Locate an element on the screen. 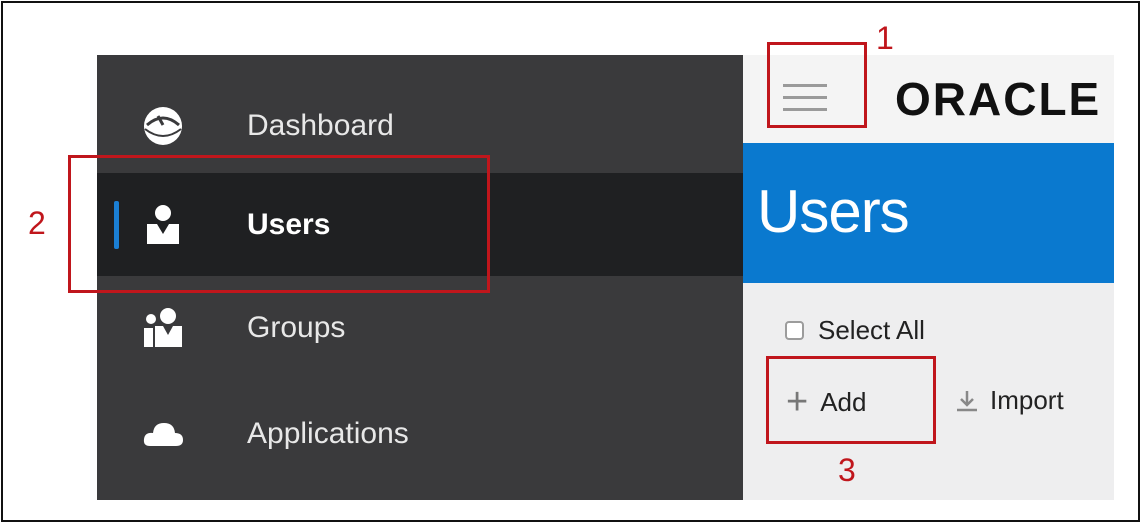 This screenshot has width=1141, height=522. sidebar-item-applications: Applications is located at coordinates (420, 433).